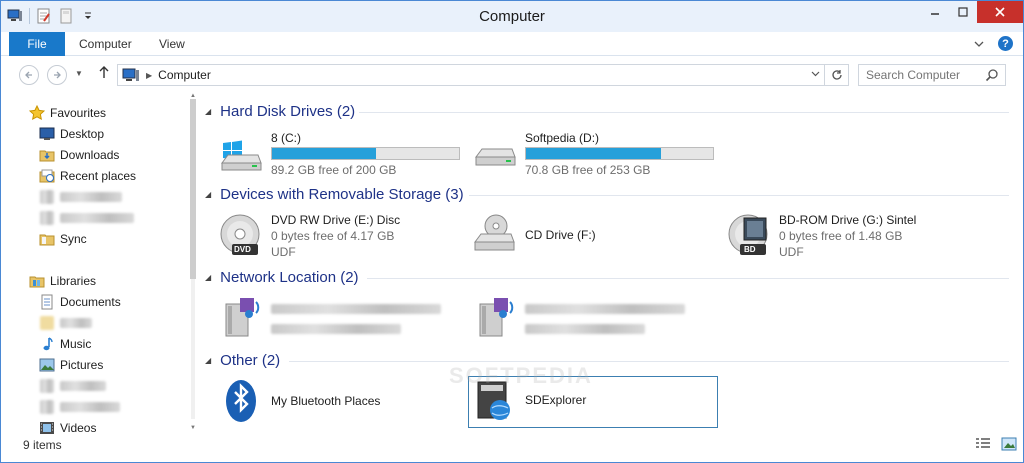  I want to click on scrollbar-thumb, so click(193, 189).